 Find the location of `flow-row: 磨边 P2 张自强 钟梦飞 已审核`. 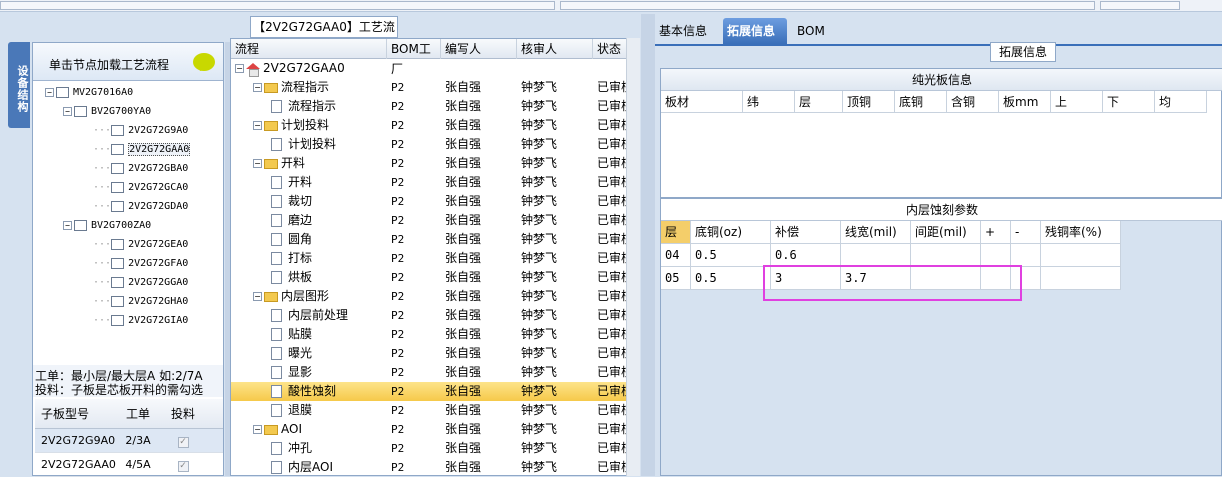

flow-row: 磨边 P2 张自强 钟梦飞 已审核 is located at coordinates (431, 220).